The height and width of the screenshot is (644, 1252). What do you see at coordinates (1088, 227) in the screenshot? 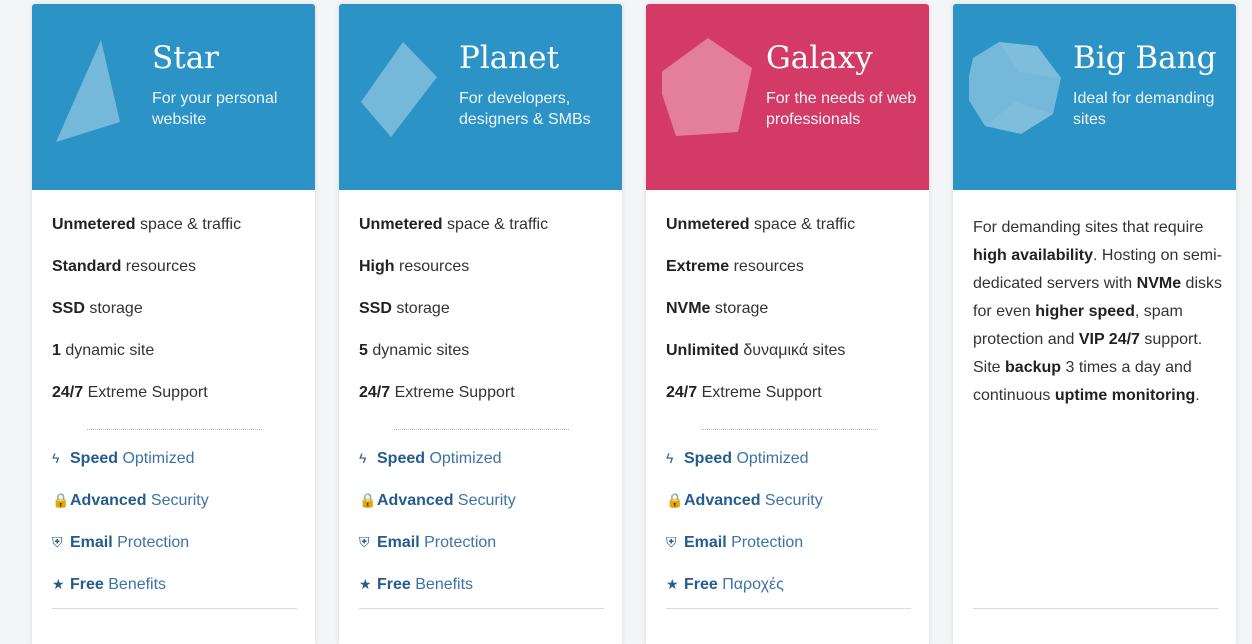
I see `description-text: For demanding sites that require` at bounding box center [1088, 227].